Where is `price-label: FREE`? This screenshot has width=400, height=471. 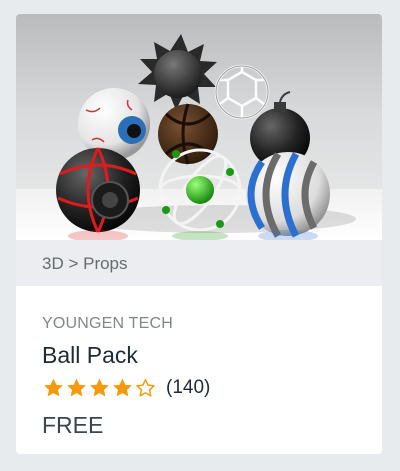 price-label: FREE is located at coordinates (73, 425).